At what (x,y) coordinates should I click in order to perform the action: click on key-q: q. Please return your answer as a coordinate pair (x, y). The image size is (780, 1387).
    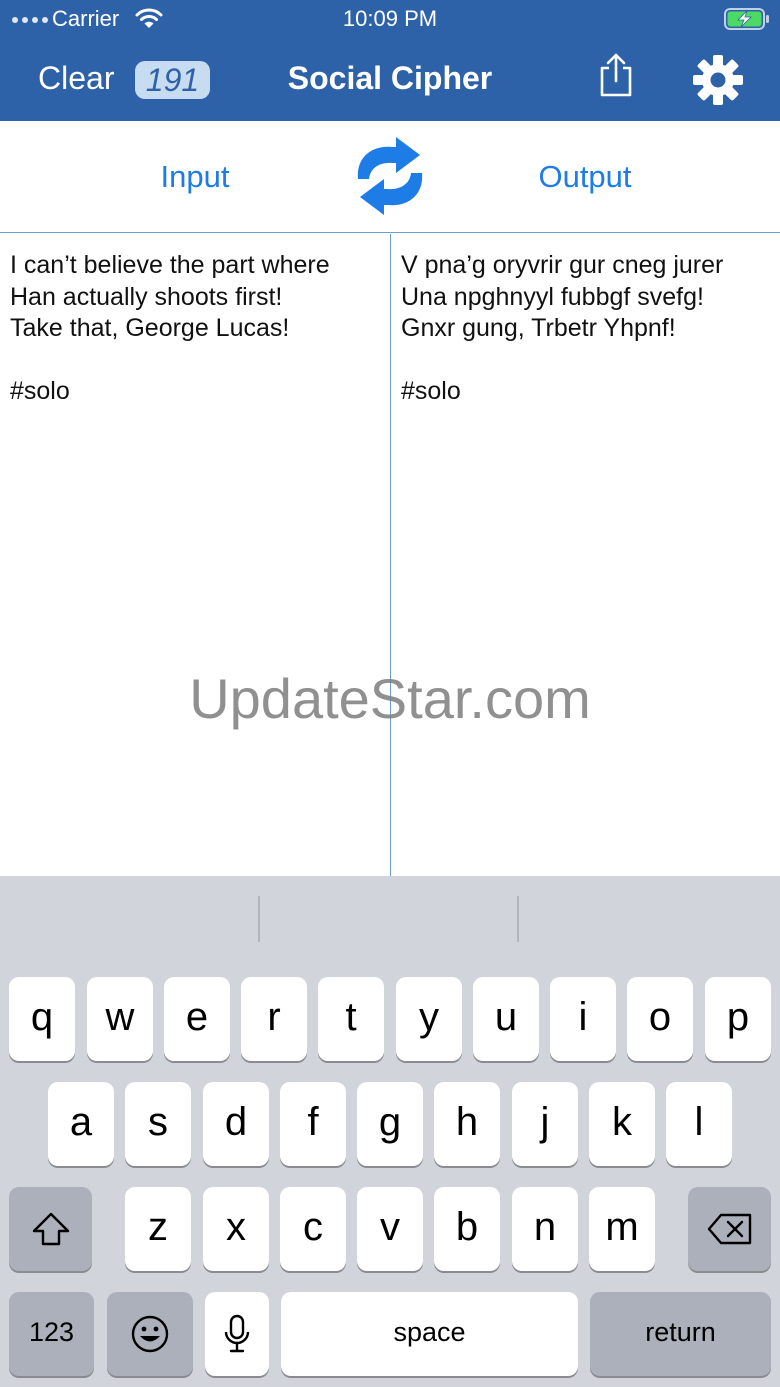
    Looking at the image, I should click on (42, 1019).